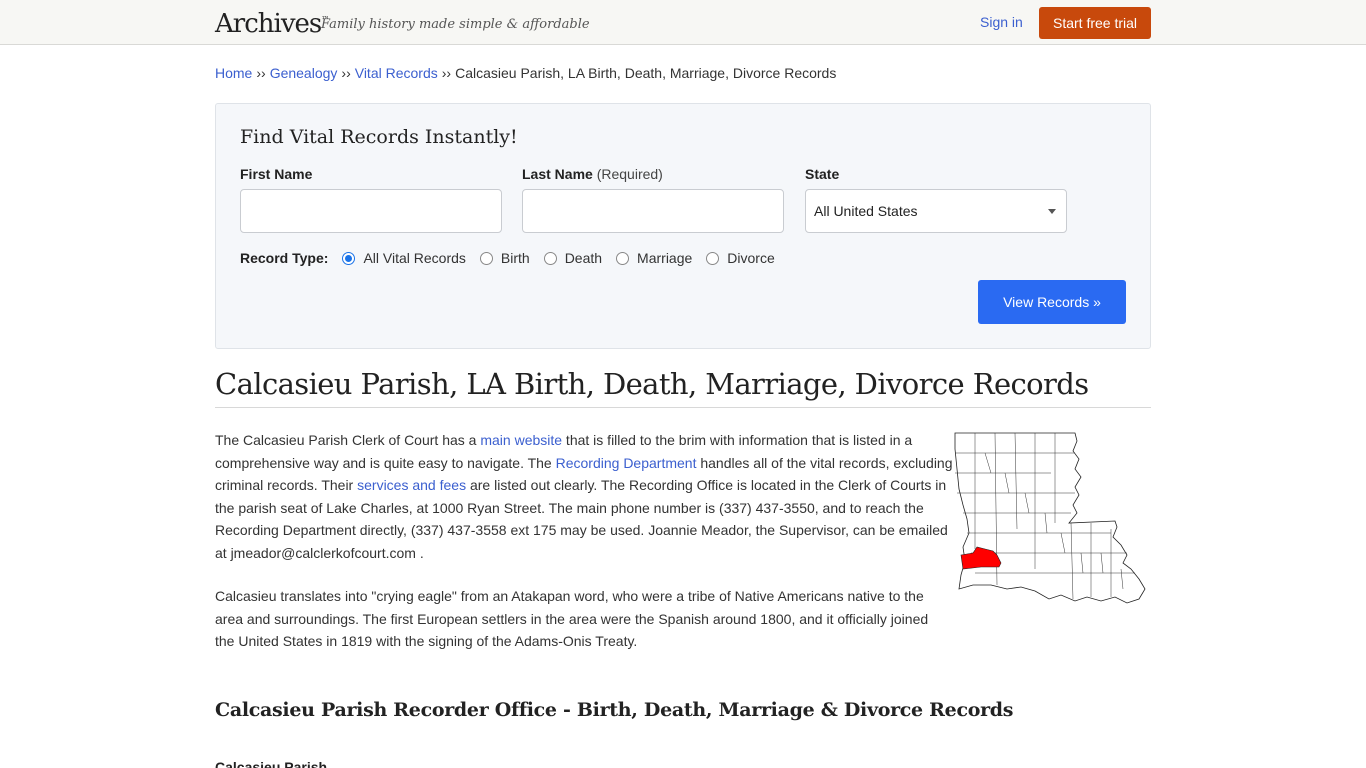  What do you see at coordinates (1052, 211) in the screenshot?
I see `chevron-down-icon` at bounding box center [1052, 211].